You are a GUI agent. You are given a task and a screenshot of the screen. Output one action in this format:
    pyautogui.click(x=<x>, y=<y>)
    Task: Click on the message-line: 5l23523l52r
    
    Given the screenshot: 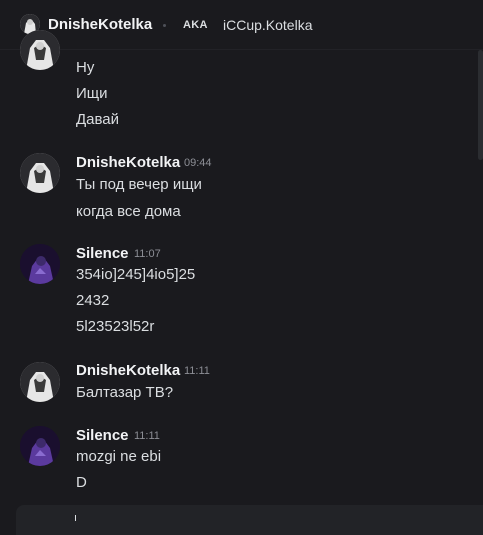 What is the action you would take?
    pyautogui.click(x=115, y=326)
    